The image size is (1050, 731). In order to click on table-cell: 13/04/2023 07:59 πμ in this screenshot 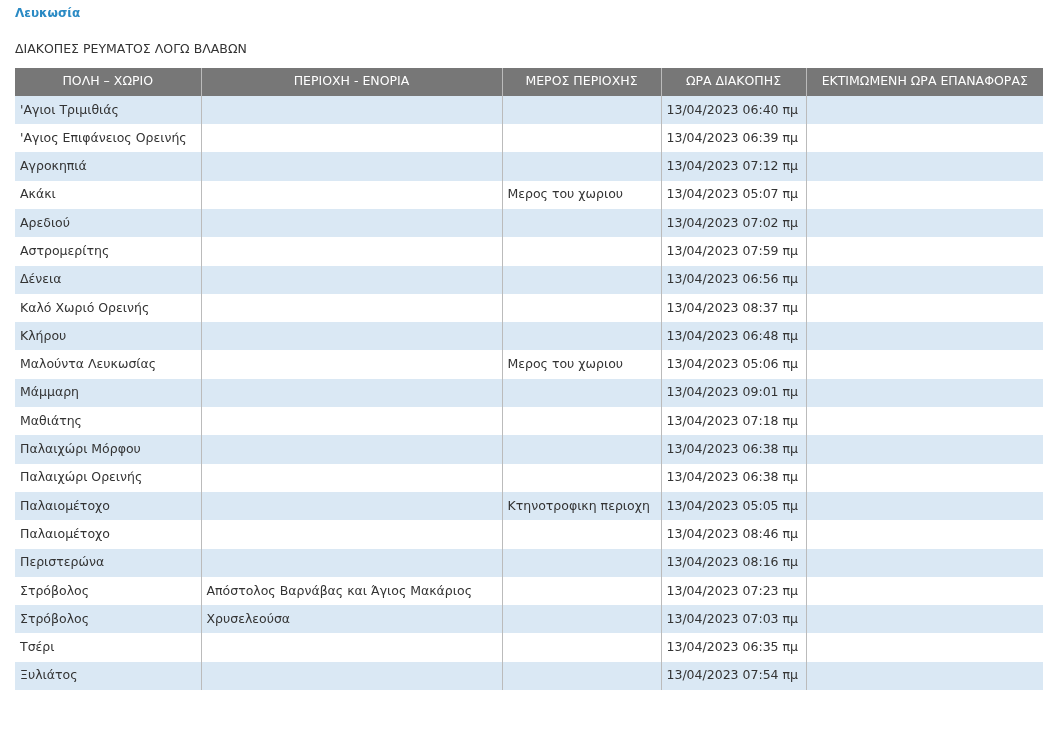, I will do `click(733, 251)`.